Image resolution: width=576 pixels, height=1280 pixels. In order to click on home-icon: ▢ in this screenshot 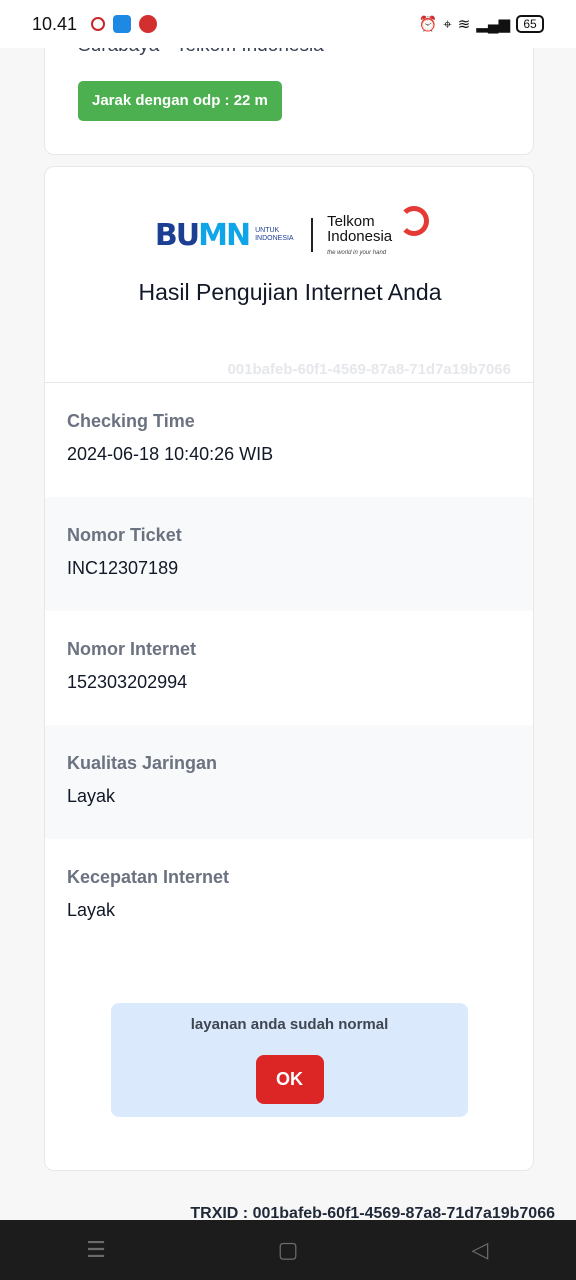, I will do `click(288, 1250)`.